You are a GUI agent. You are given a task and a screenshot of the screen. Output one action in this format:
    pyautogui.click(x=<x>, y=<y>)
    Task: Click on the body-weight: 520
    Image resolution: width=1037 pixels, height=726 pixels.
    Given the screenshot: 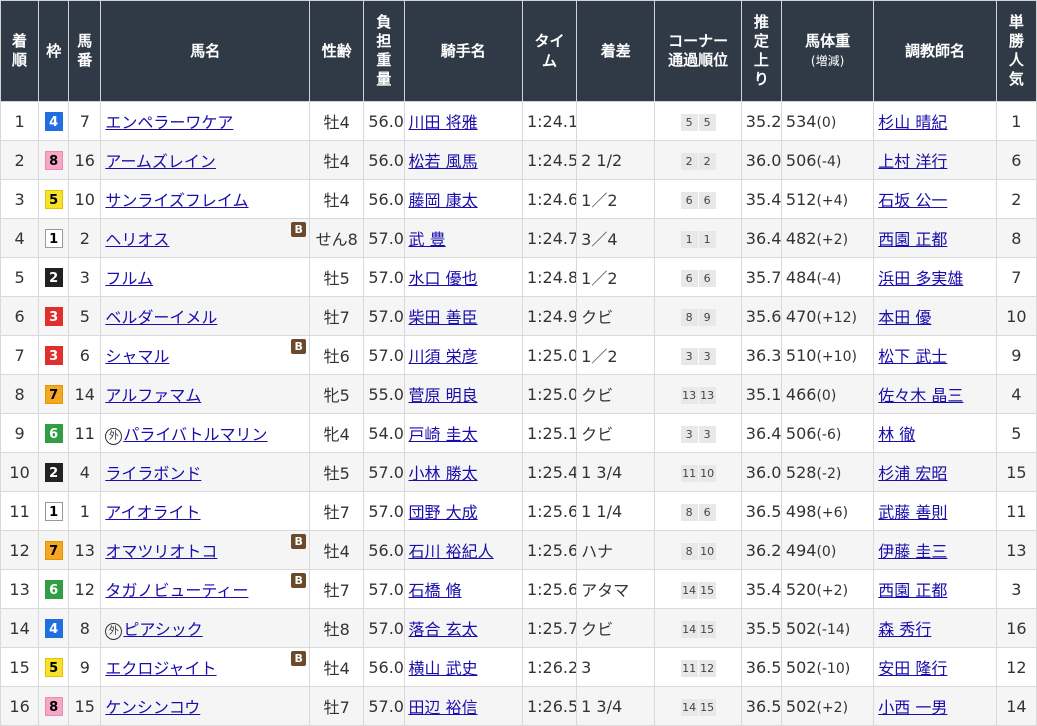 What is the action you would take?
    pyautogui.click(x=801, y=589)
    